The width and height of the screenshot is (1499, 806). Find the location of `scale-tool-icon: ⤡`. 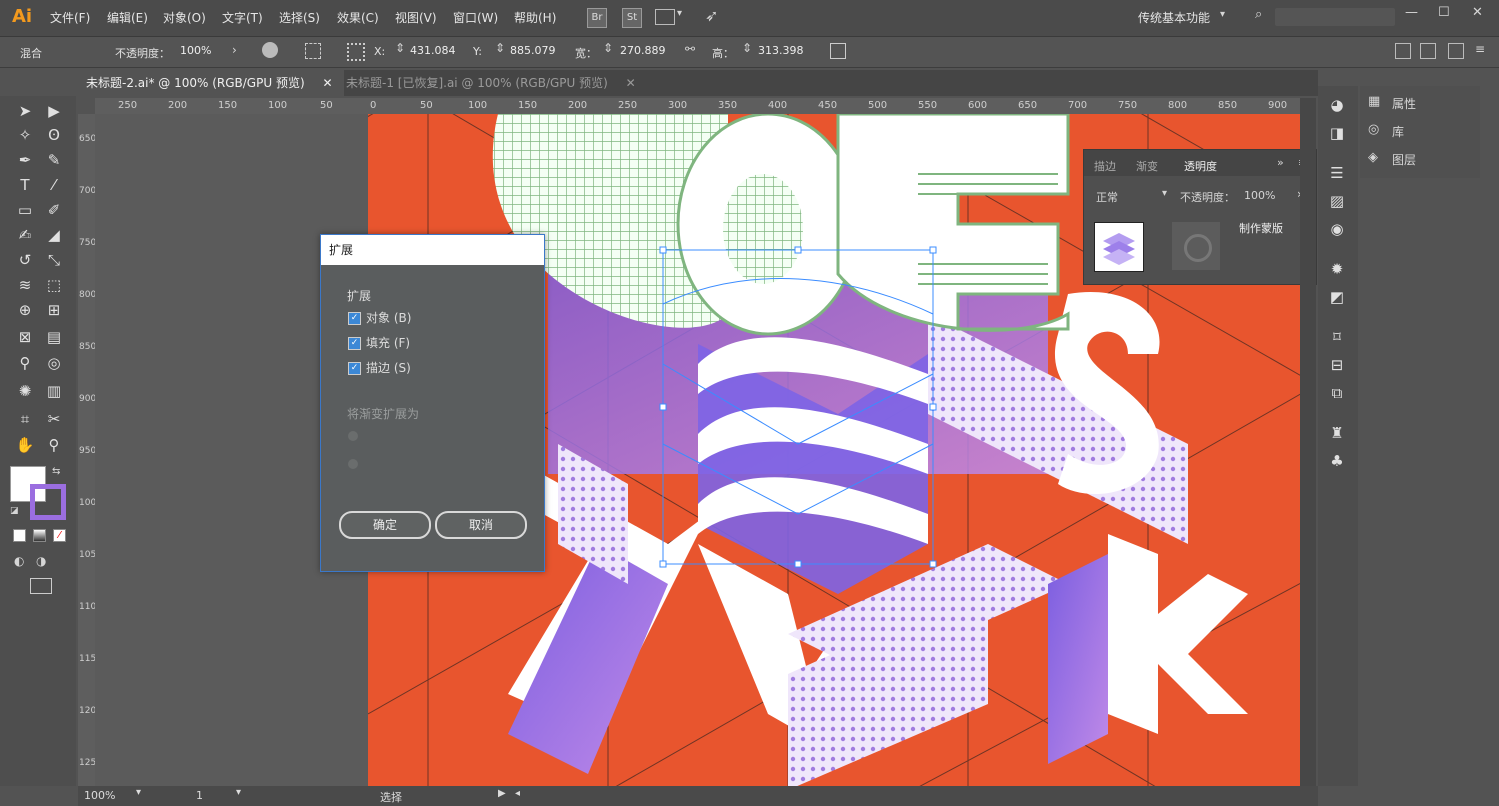

scale-tool-icon: ⤡ is located at coordinates (54, 260).